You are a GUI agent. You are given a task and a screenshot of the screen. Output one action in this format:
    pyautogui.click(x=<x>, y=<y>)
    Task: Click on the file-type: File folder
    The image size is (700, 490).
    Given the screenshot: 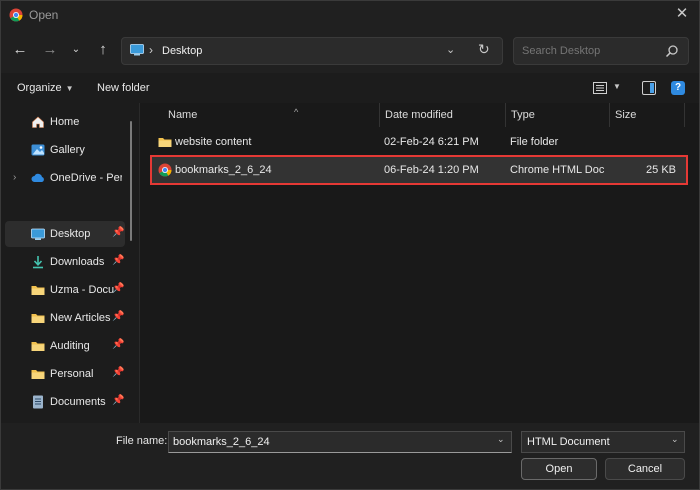 What is the action you would take?
    pyautogui.click(x=534, y=142)
    